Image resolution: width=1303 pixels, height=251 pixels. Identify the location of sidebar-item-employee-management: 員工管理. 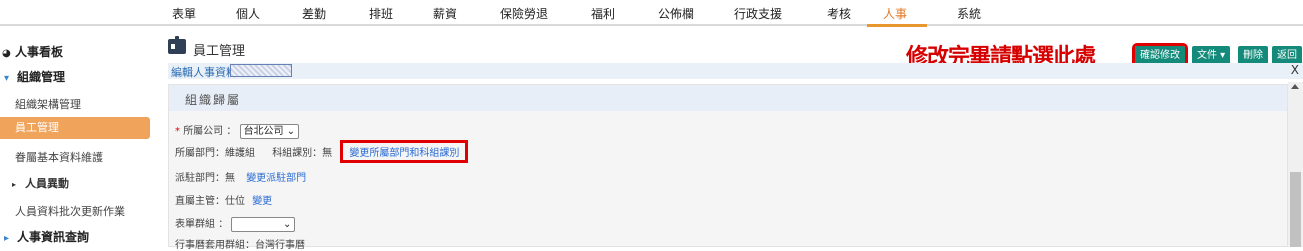
(75, 128).